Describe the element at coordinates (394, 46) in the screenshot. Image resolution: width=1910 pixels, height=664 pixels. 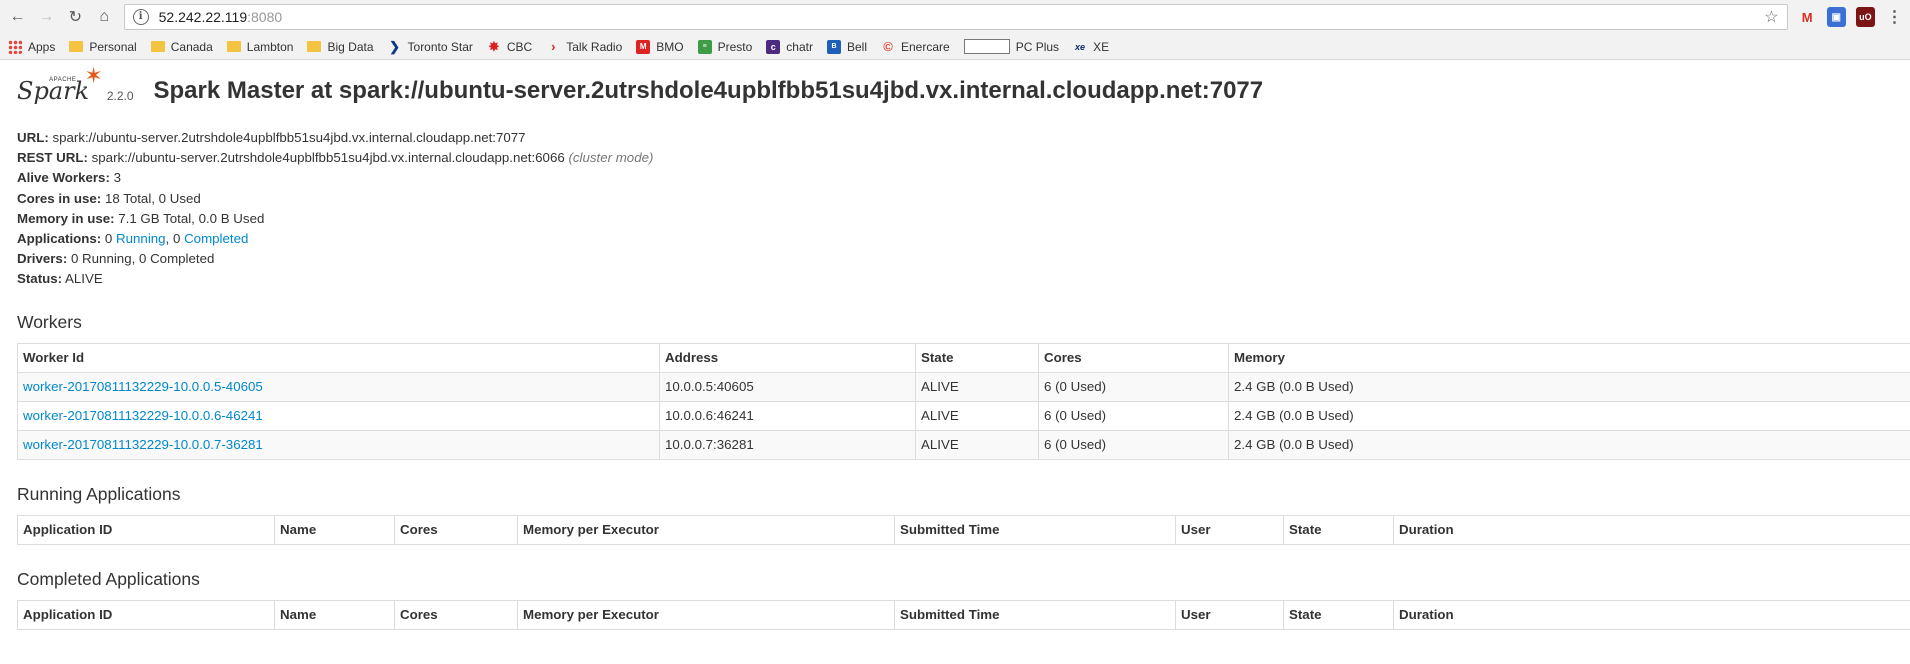
I see `toronto-star-icon: ❯` at that location.